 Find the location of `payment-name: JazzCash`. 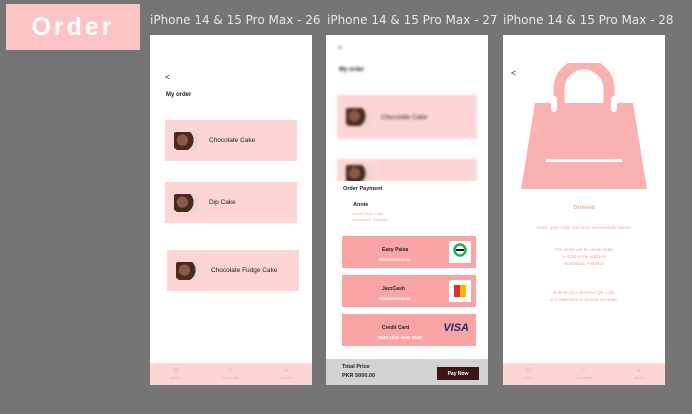

payment-name: JazzCash is located at coordinates (393, 289).